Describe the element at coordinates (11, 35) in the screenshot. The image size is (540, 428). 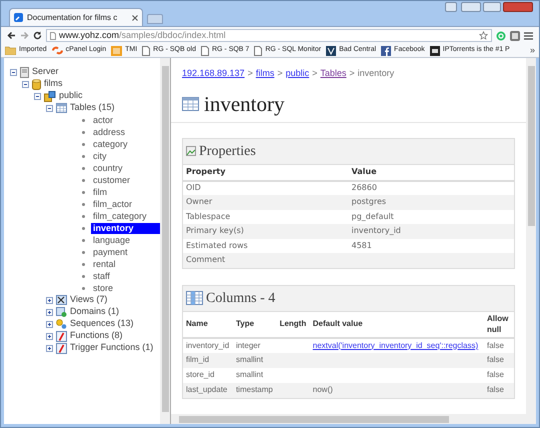
I see `back-icon` at that location.